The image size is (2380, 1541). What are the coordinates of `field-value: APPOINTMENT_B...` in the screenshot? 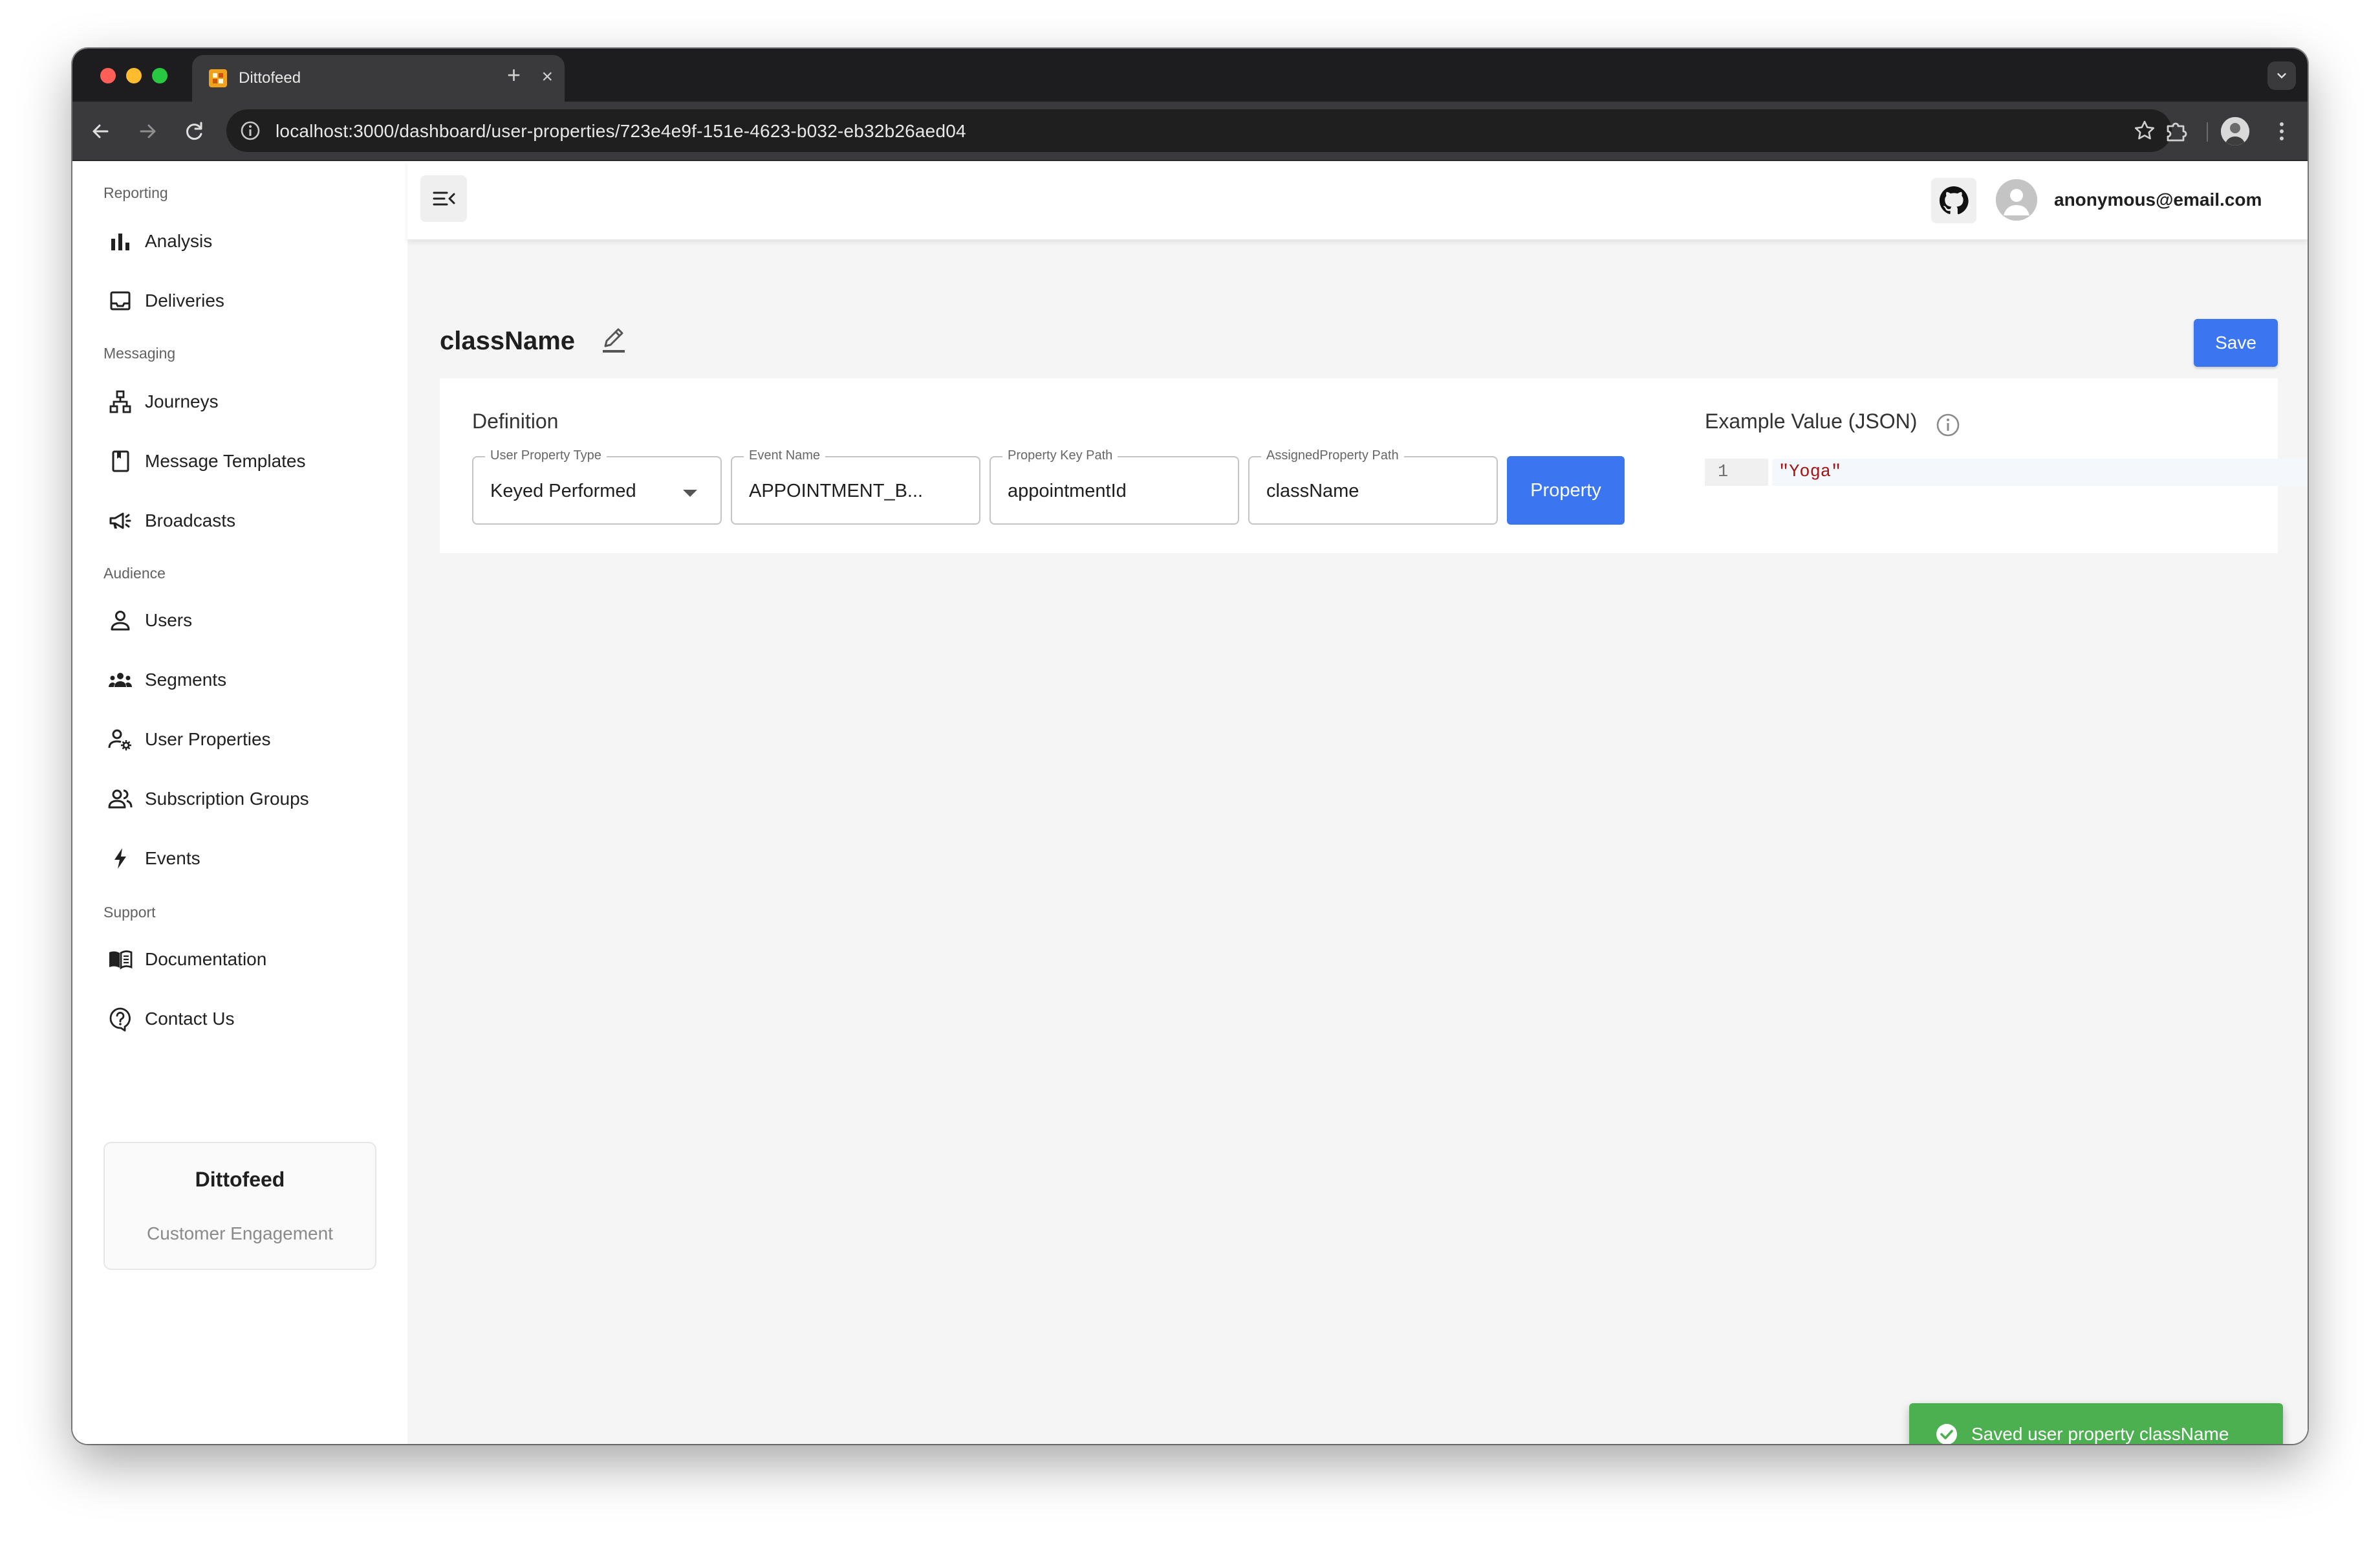 It's located at (836, 491).